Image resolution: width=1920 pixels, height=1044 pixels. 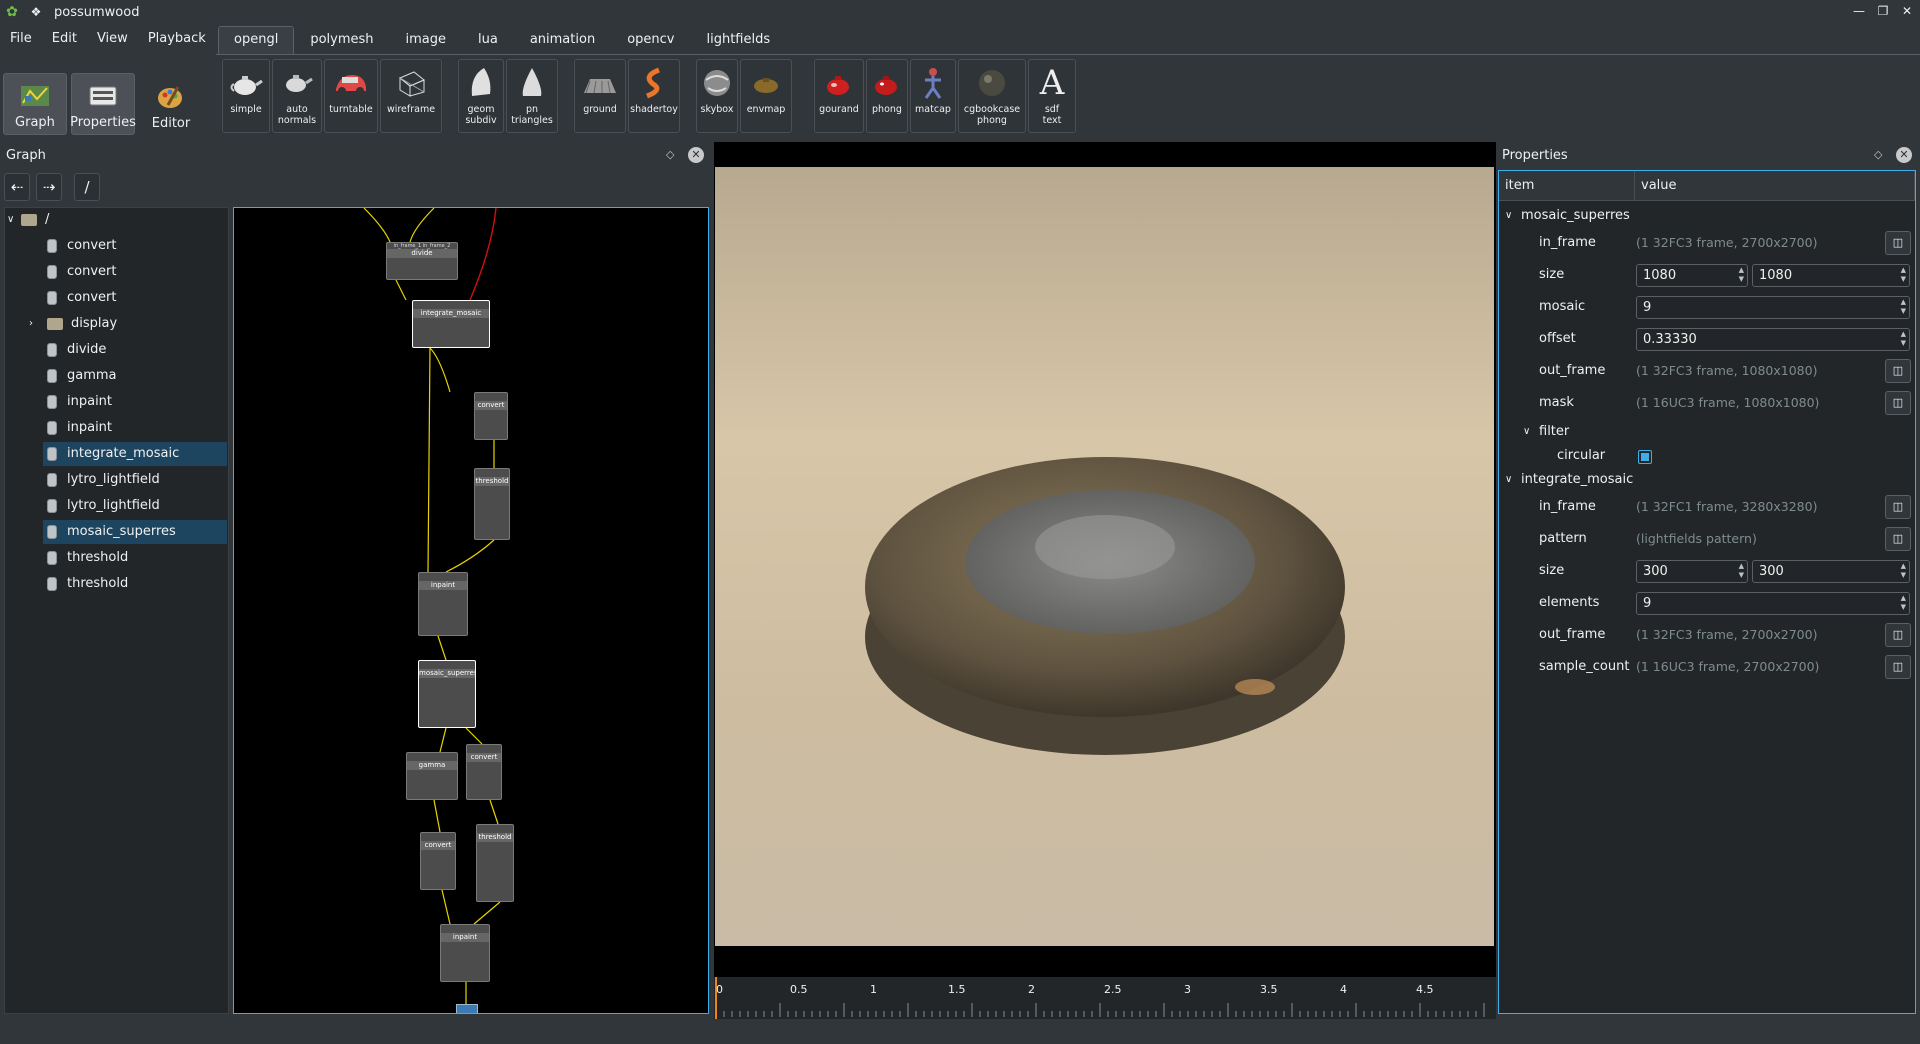 I want to click on tool-gourand: gourand, so click(x=839, y=96).